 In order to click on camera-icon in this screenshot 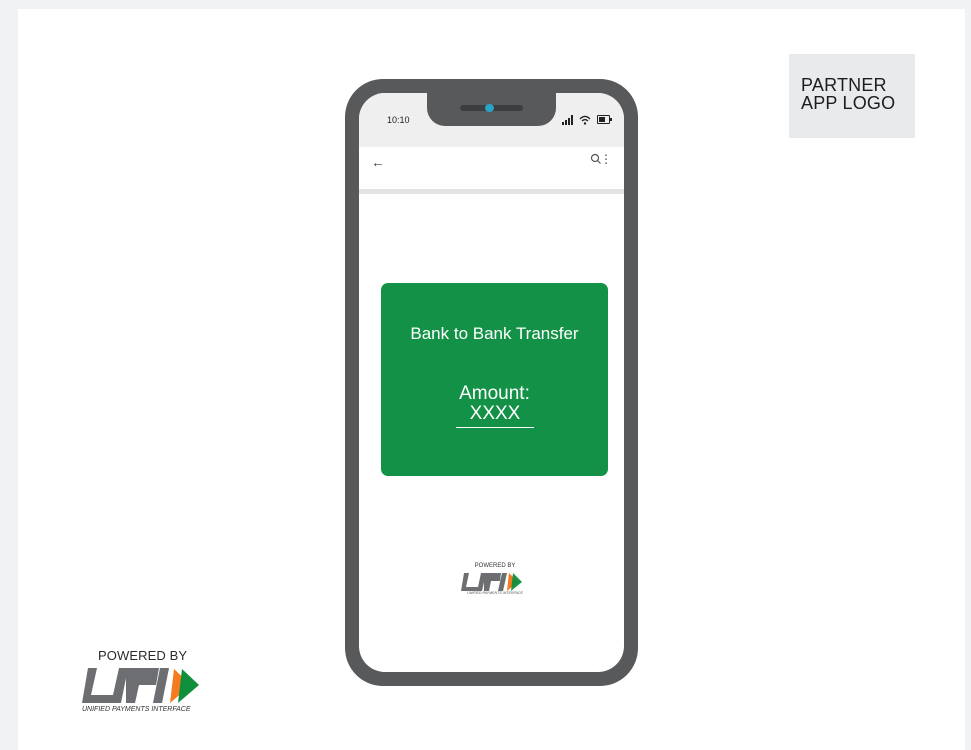, I will do `click(489, 108)`.